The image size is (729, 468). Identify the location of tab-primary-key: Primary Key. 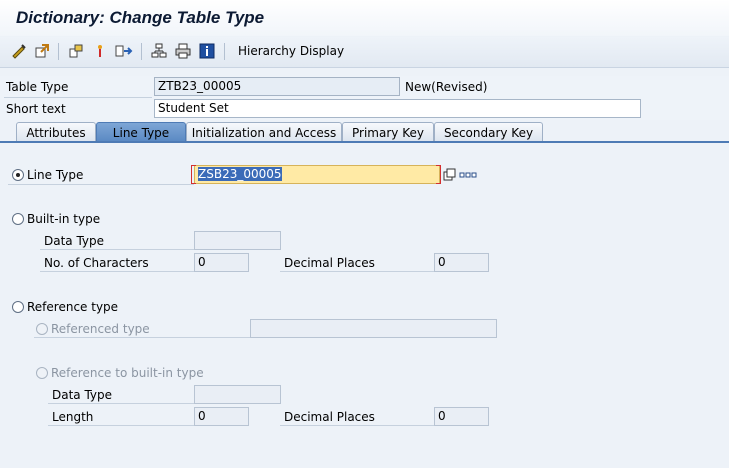
(388, 131).